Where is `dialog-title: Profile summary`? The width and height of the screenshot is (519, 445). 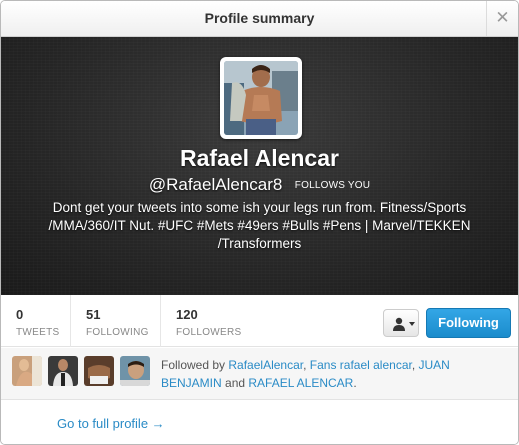
dialog-title: Profile summary is located at coordinates (259, 18).